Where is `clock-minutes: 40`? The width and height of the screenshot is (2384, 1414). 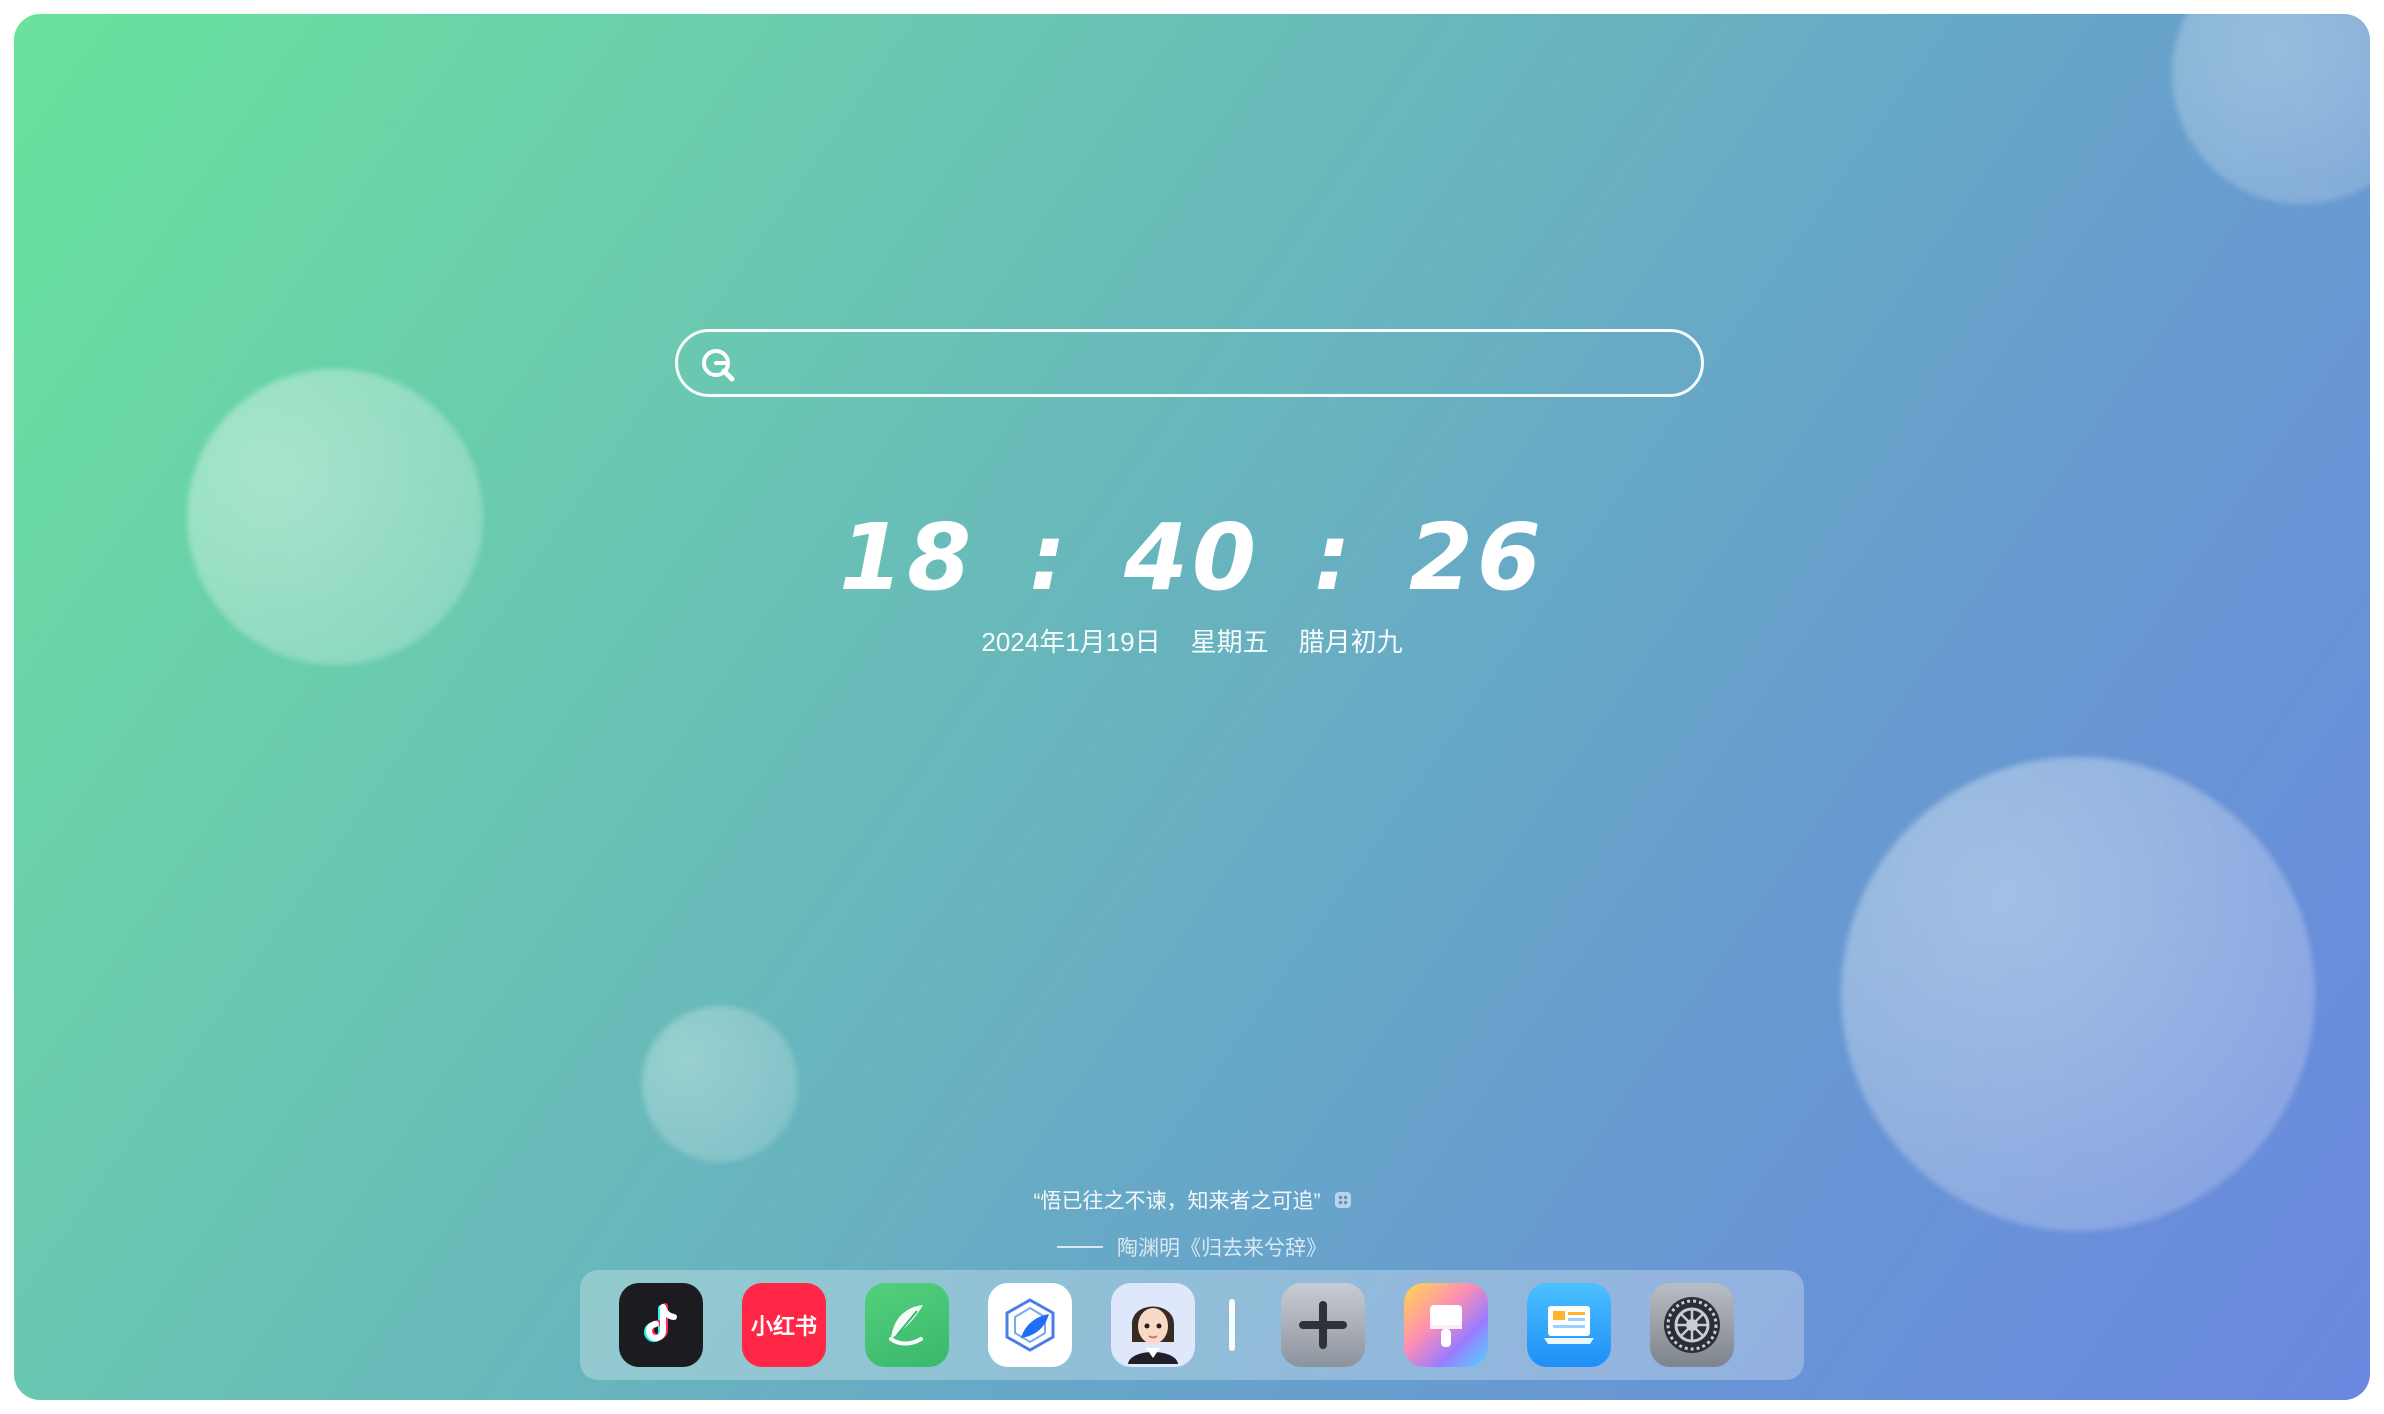 clock-minutes: 40 is located at coordinates (1192, 557).